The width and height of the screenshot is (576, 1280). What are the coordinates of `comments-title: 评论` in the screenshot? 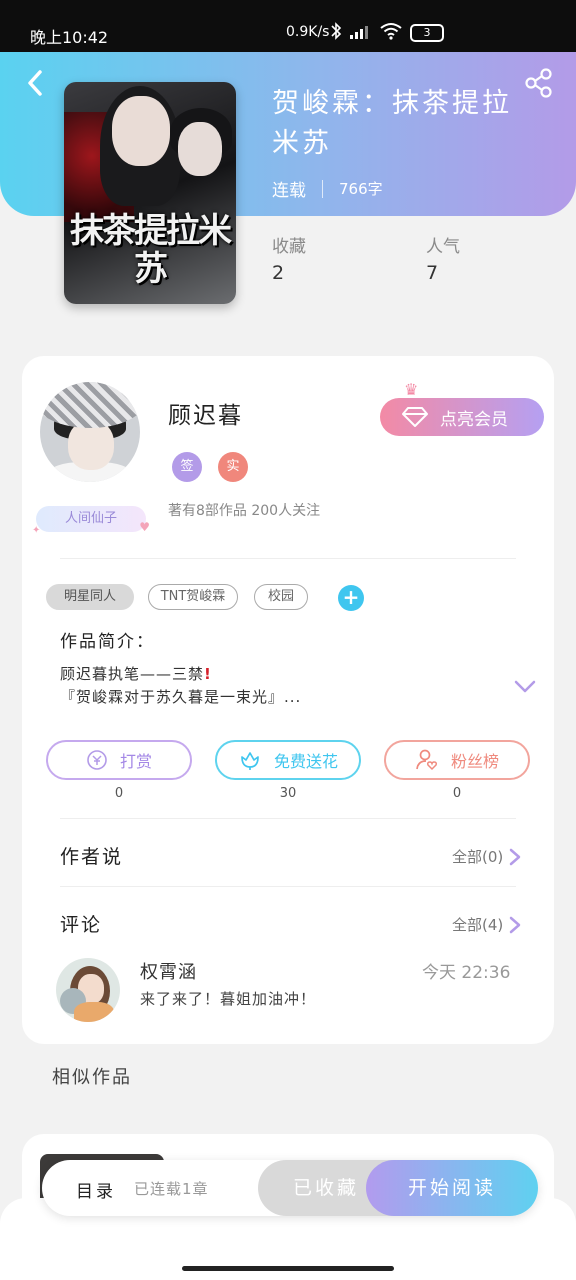 It's located at (81, 925).